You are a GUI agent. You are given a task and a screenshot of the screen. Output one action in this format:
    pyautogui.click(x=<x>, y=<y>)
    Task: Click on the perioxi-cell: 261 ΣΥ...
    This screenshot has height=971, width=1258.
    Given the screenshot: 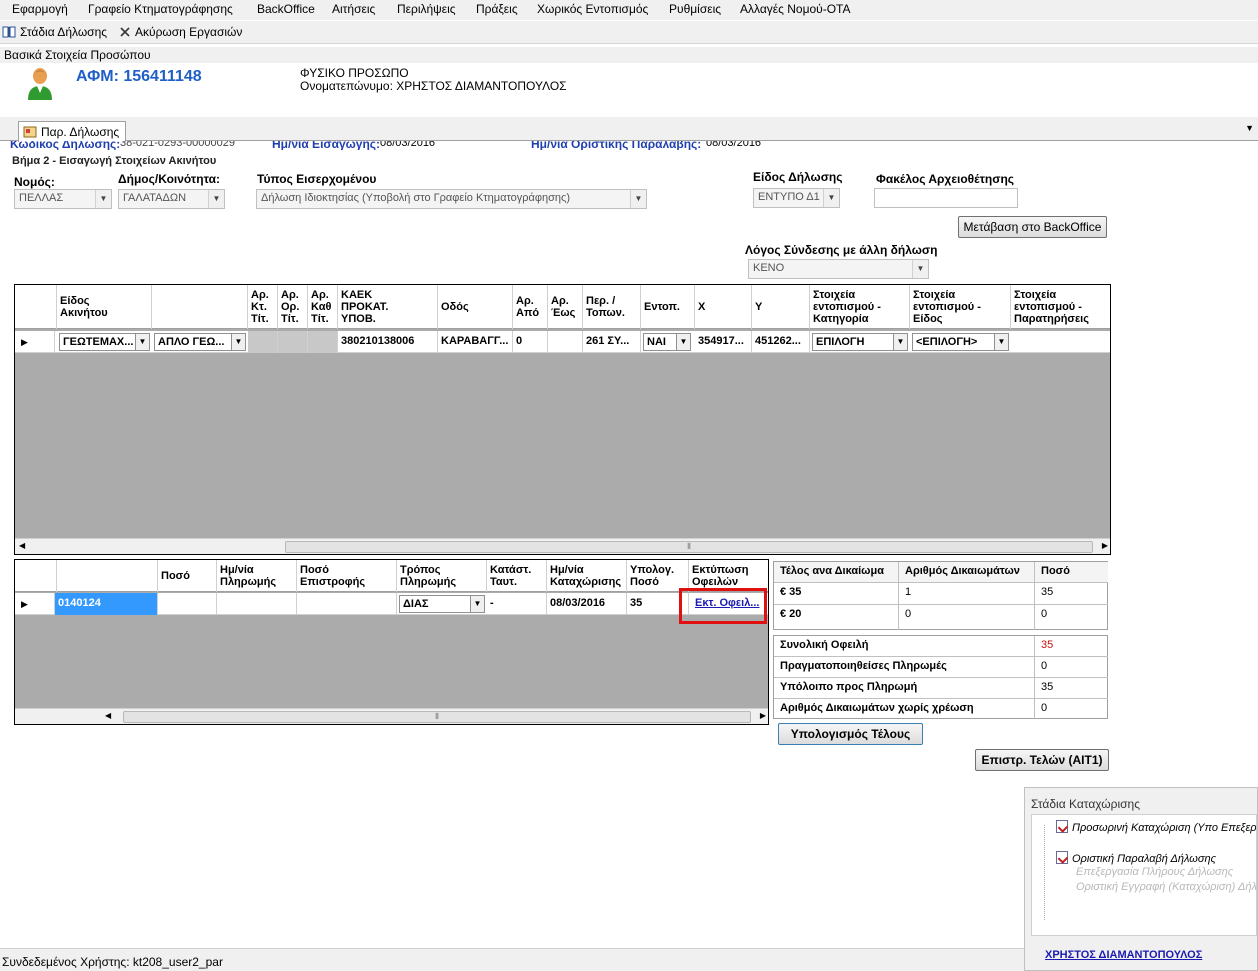 What is the action you would take?
    pyautogui.click(x=612, y=342)
    